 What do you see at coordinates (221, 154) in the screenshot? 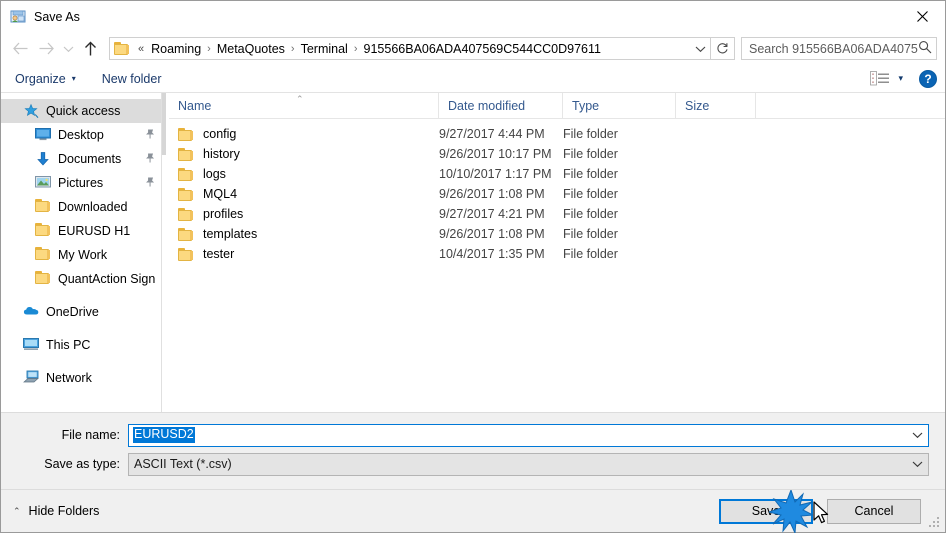
I see `file-name: history` at bounding box center [221, 154].